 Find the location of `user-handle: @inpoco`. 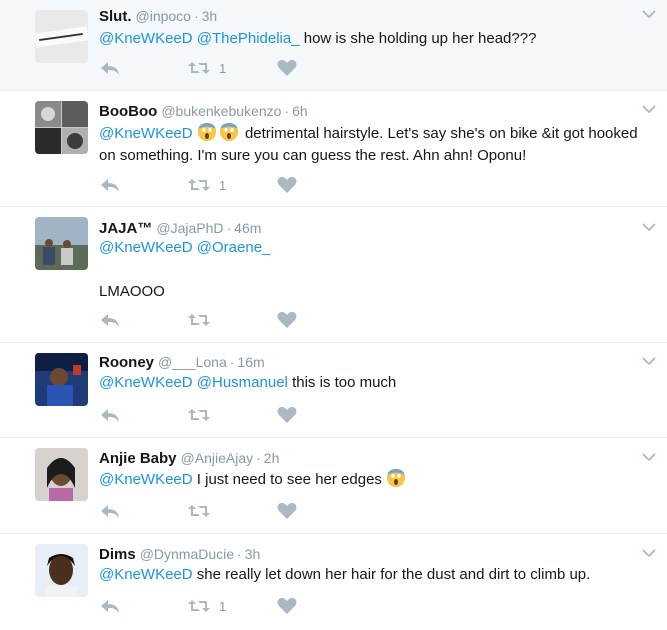

user-handle: @inpoco is located at coordinates (163, 16).